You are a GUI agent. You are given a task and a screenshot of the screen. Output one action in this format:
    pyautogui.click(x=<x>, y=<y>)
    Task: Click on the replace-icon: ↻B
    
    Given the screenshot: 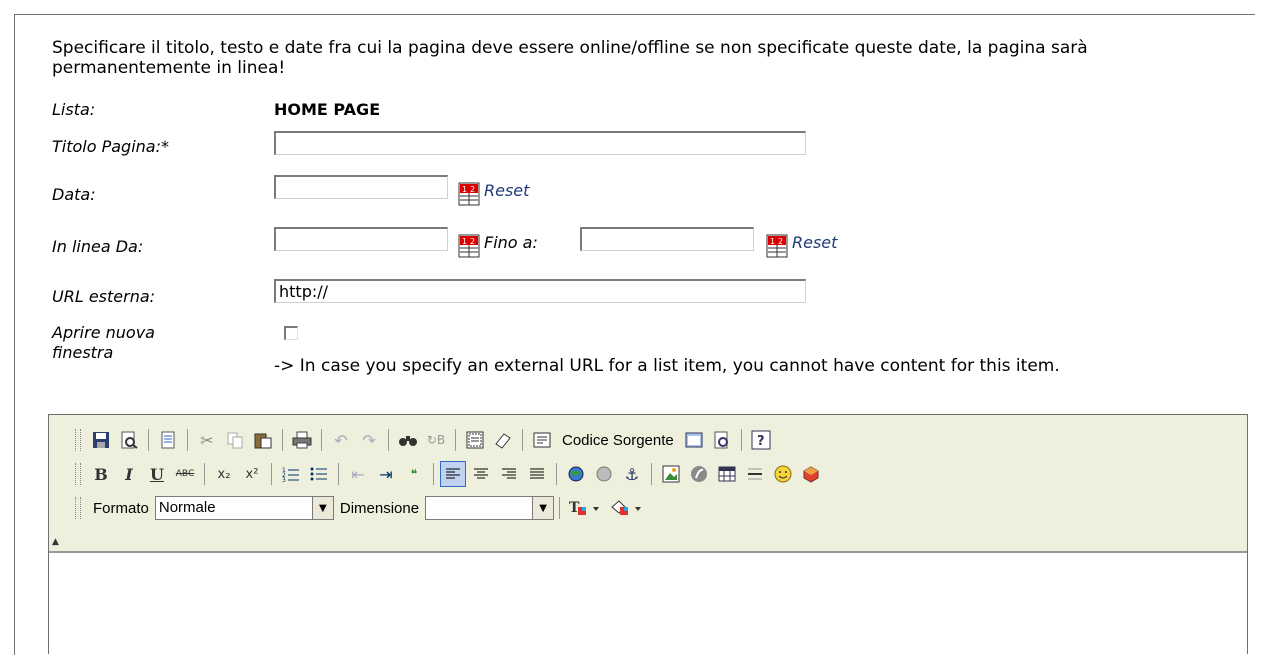 What is the action you would take?
    pyautogui.click(x=436, y=440)
    